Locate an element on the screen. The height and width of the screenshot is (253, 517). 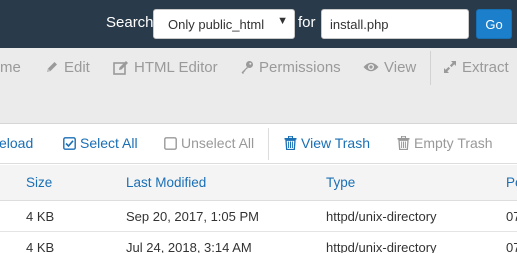
view-button: View is located at coordinates (389, 67).